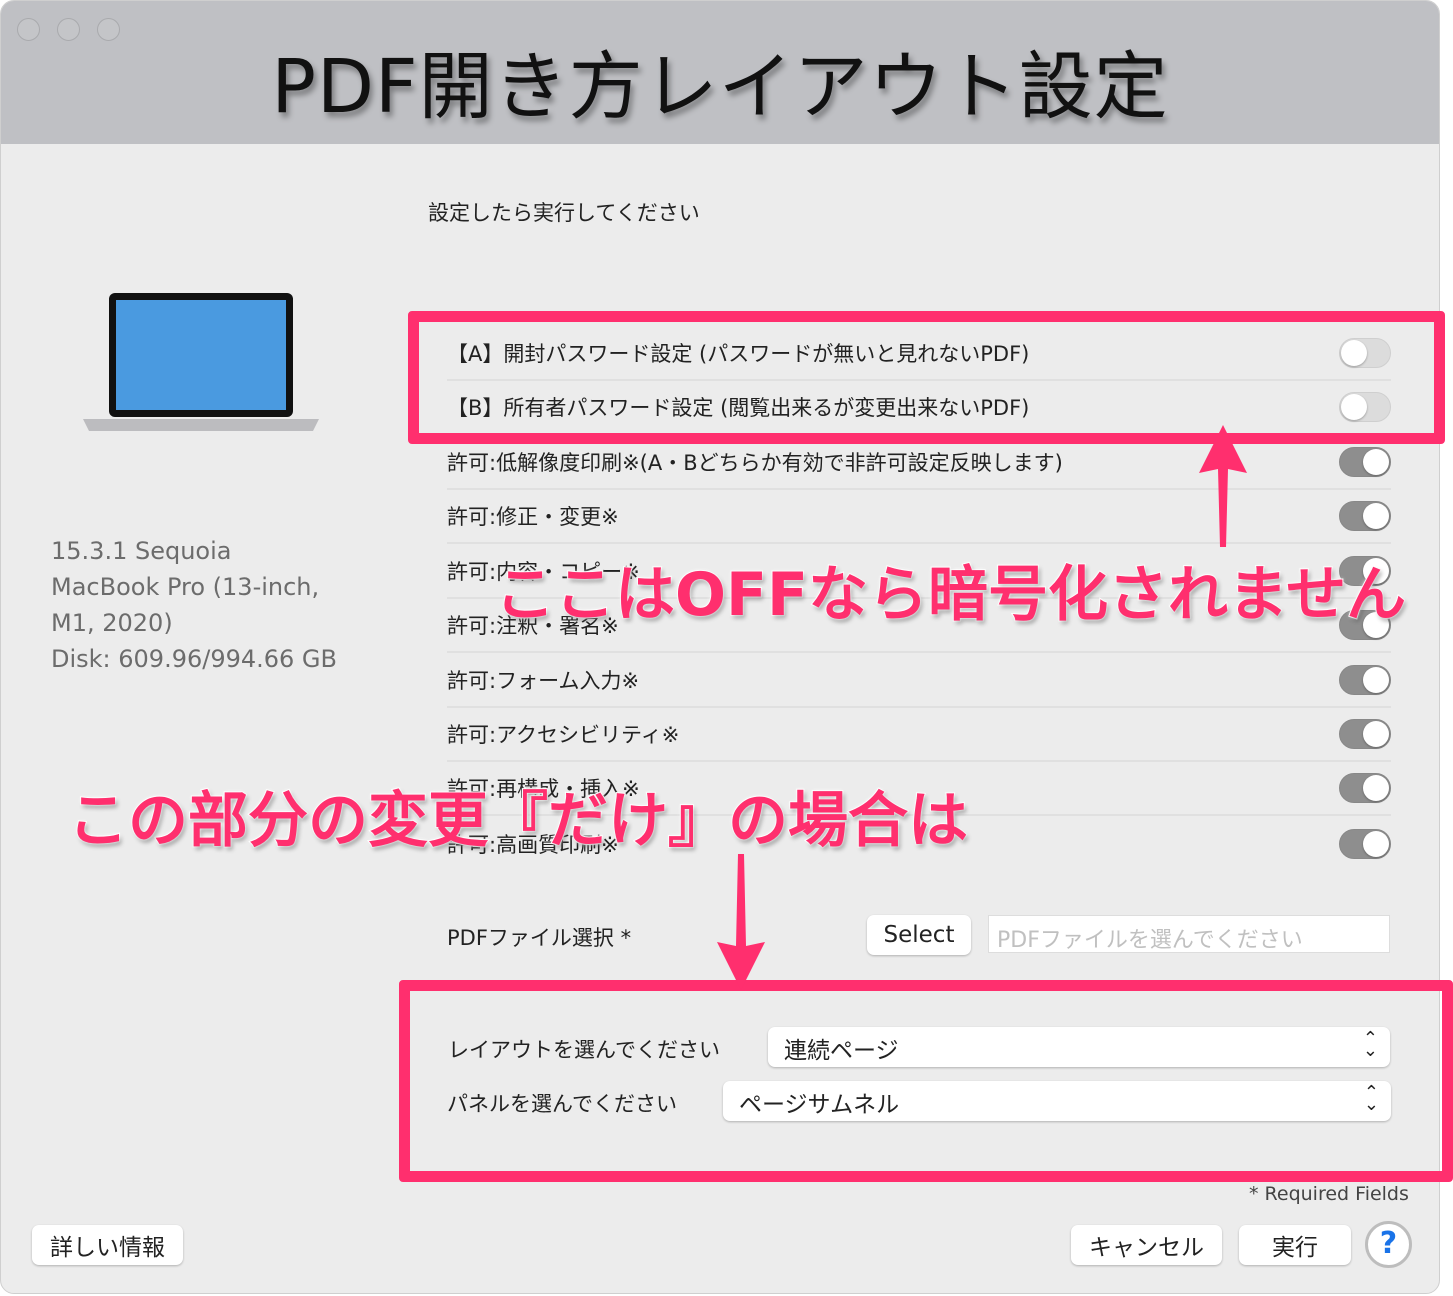 This screenshot has width=1453, height=1296. I want to click on file-path-field: PDFファイルを選んでください, so click(1189, 934).